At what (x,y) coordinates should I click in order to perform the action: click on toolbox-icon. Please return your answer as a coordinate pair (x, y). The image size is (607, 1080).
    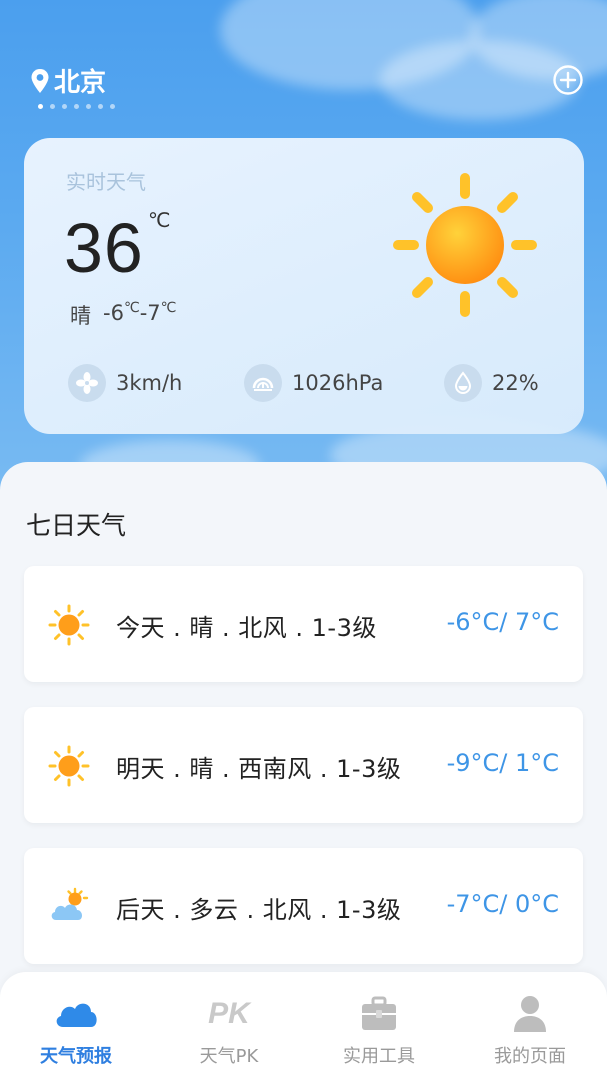
    Looking at the image, I should click on (379, 1013).